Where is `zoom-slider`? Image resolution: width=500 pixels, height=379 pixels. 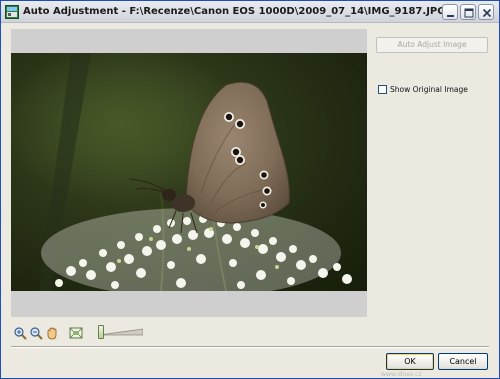 zoom-slider is located at coordinates (121, 332).